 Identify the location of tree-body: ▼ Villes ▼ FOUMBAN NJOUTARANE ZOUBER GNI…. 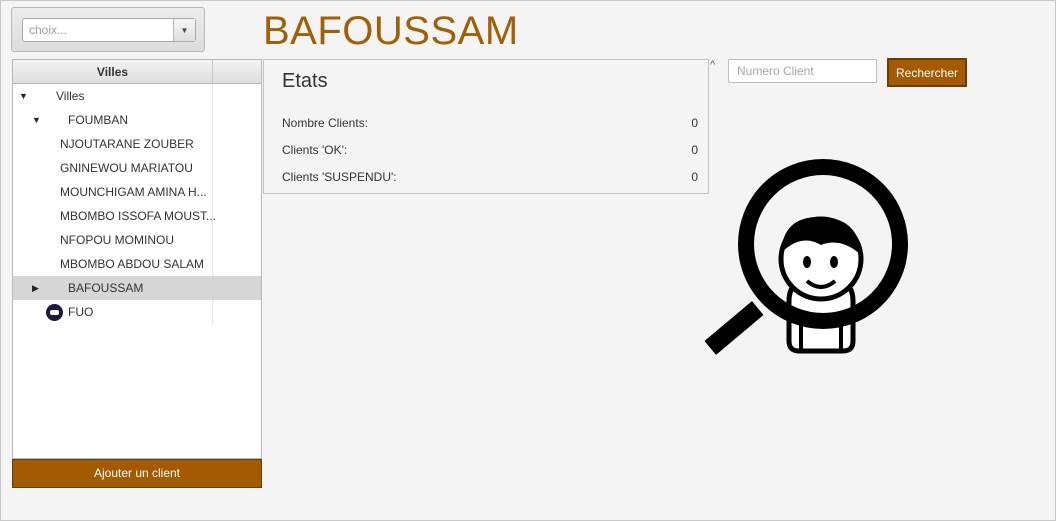
(137, 204).